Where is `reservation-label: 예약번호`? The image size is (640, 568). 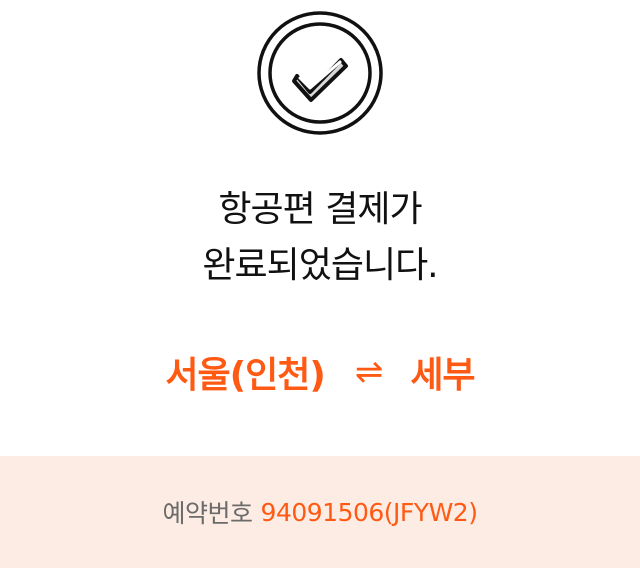
reservation-label: 예약번호 is located at coordinates (208, 513).